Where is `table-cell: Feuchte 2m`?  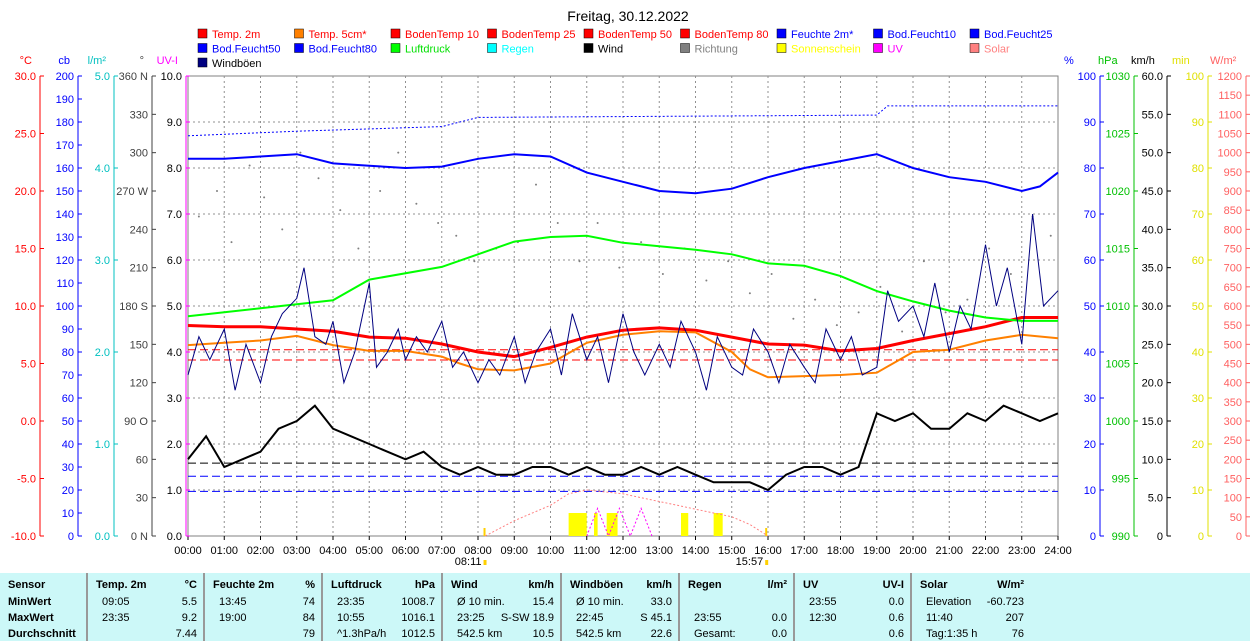
table-cell: Feuchte 2m is located at coordinates (244, 585).